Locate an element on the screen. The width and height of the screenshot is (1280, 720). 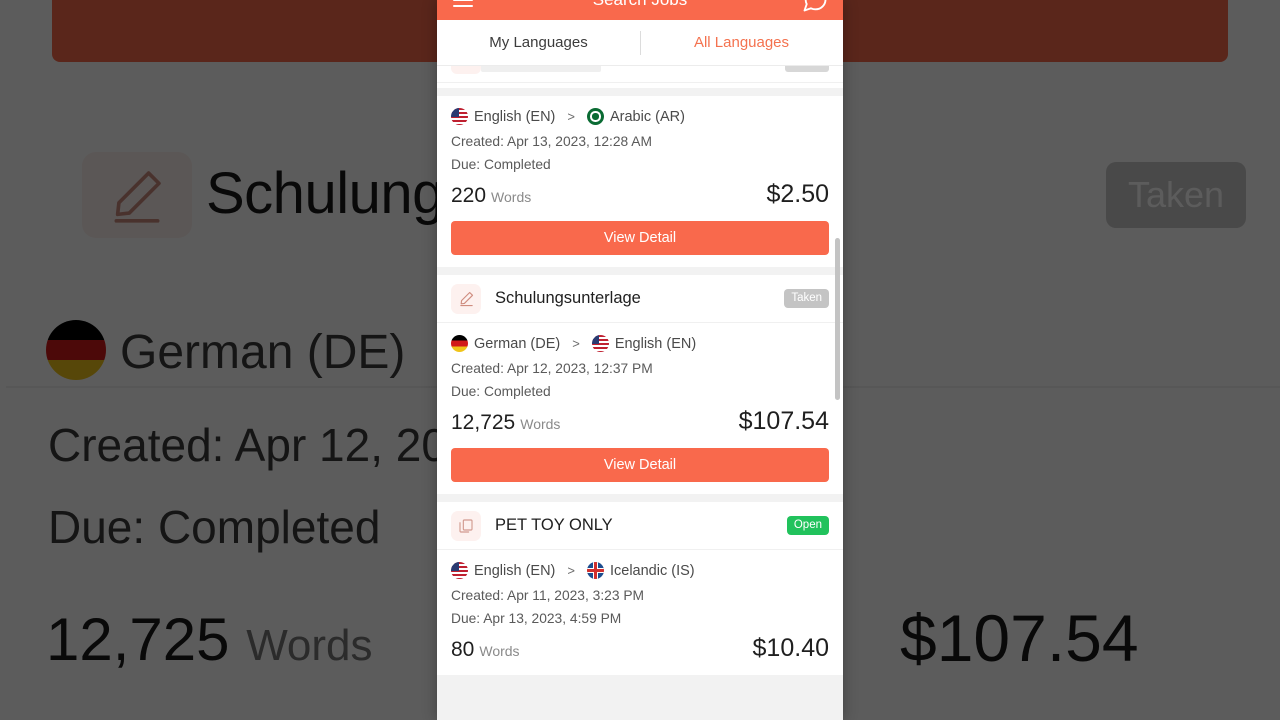
saudi-arabia-flag-icon is located at coordinates (595, 116).